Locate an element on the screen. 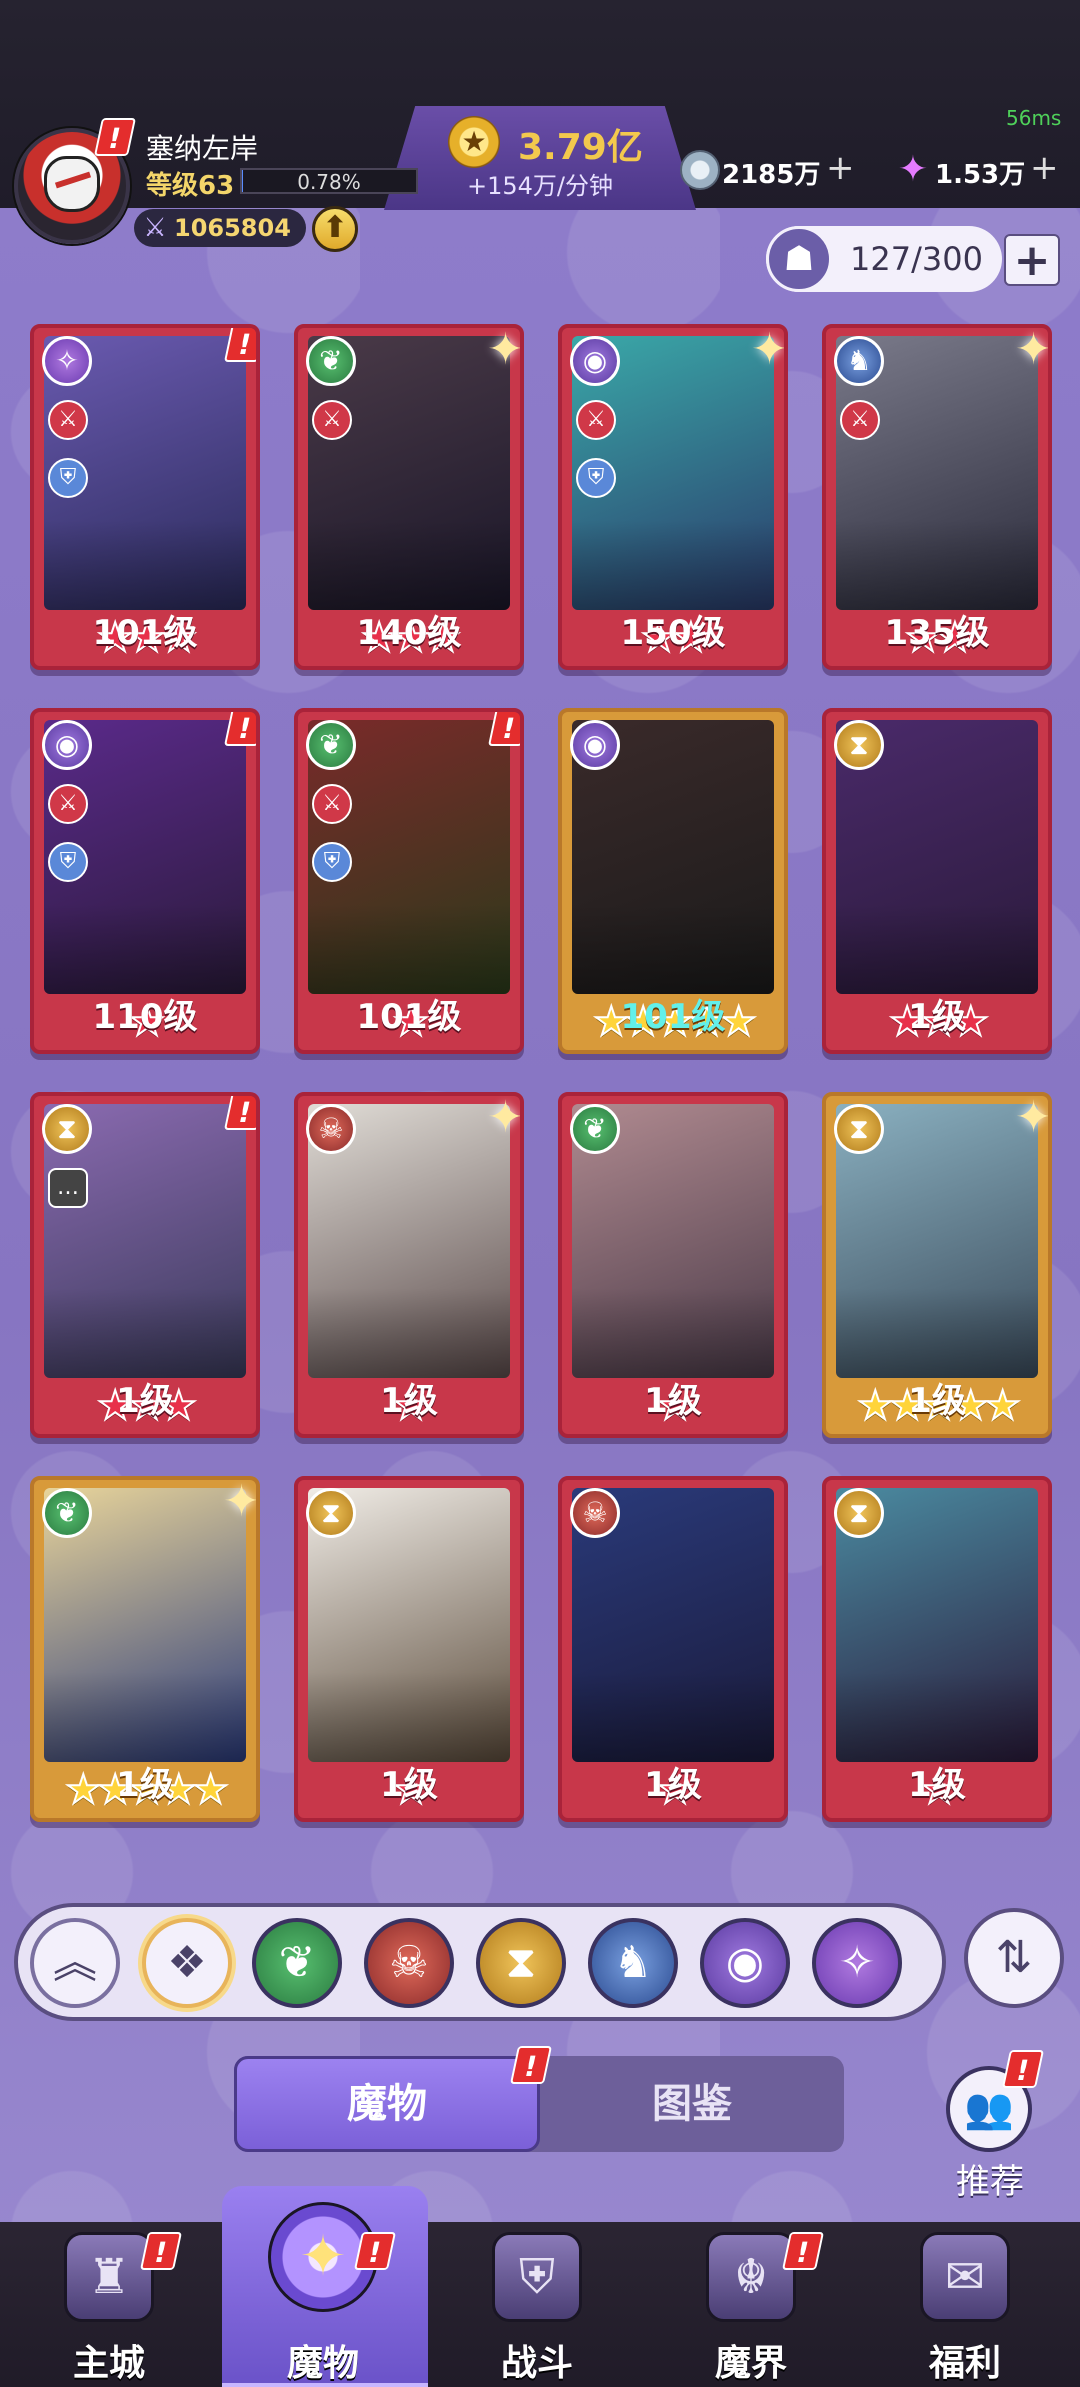  nav-item: ☬ 魔界! is located at coordinates (751, 2304).